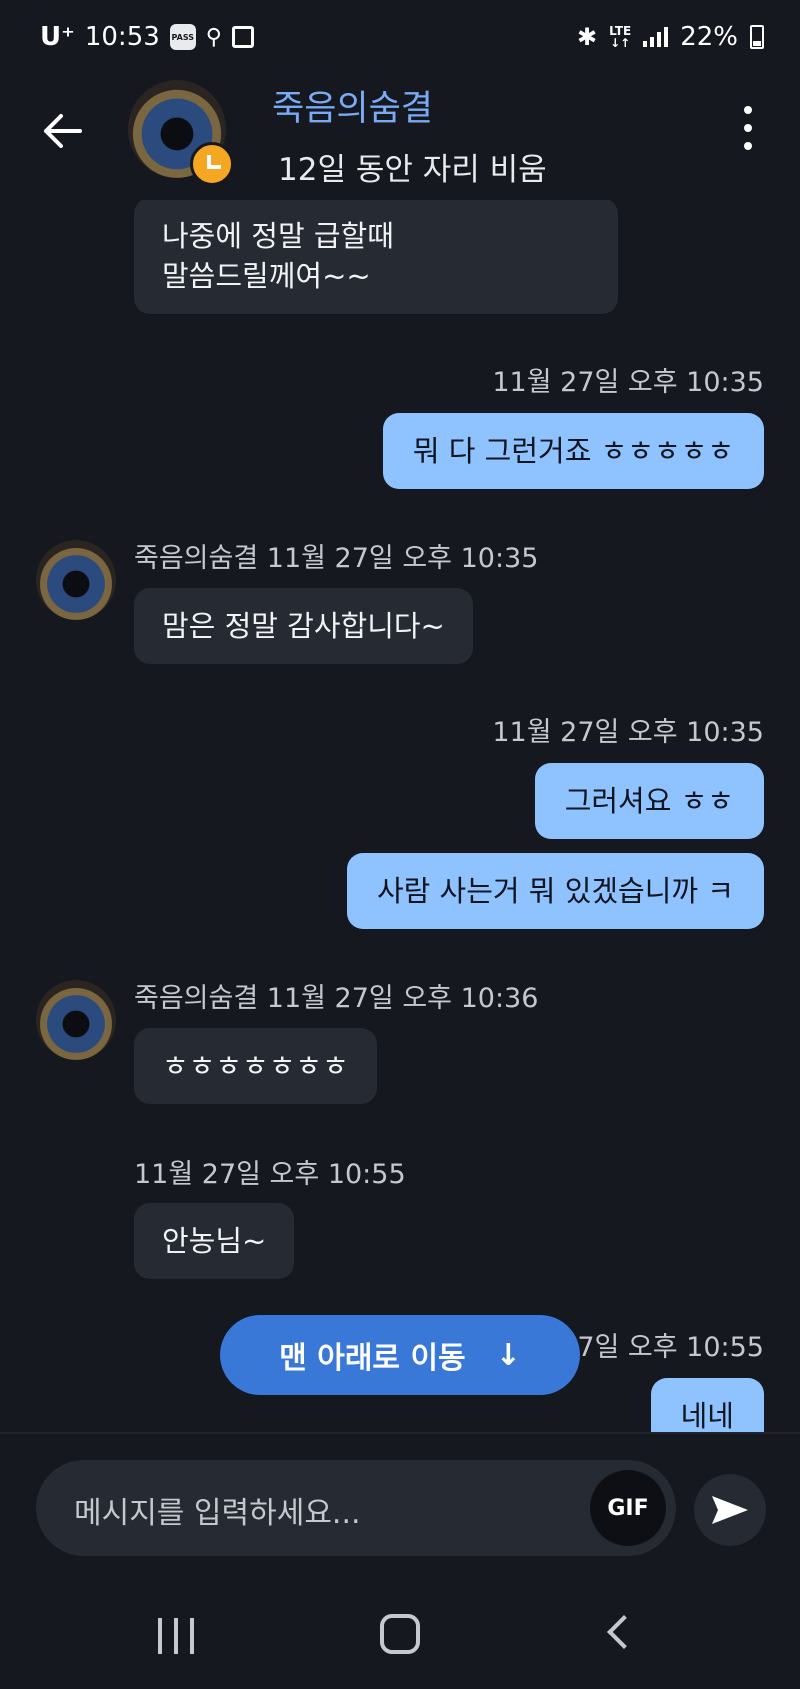 This screenshot has height=1689, width=800. What do you see at coordinates (412, 170) in the screenshot?
I see `peer-status: 12일 동안 자리 비움` at bounding box center [412, 170].